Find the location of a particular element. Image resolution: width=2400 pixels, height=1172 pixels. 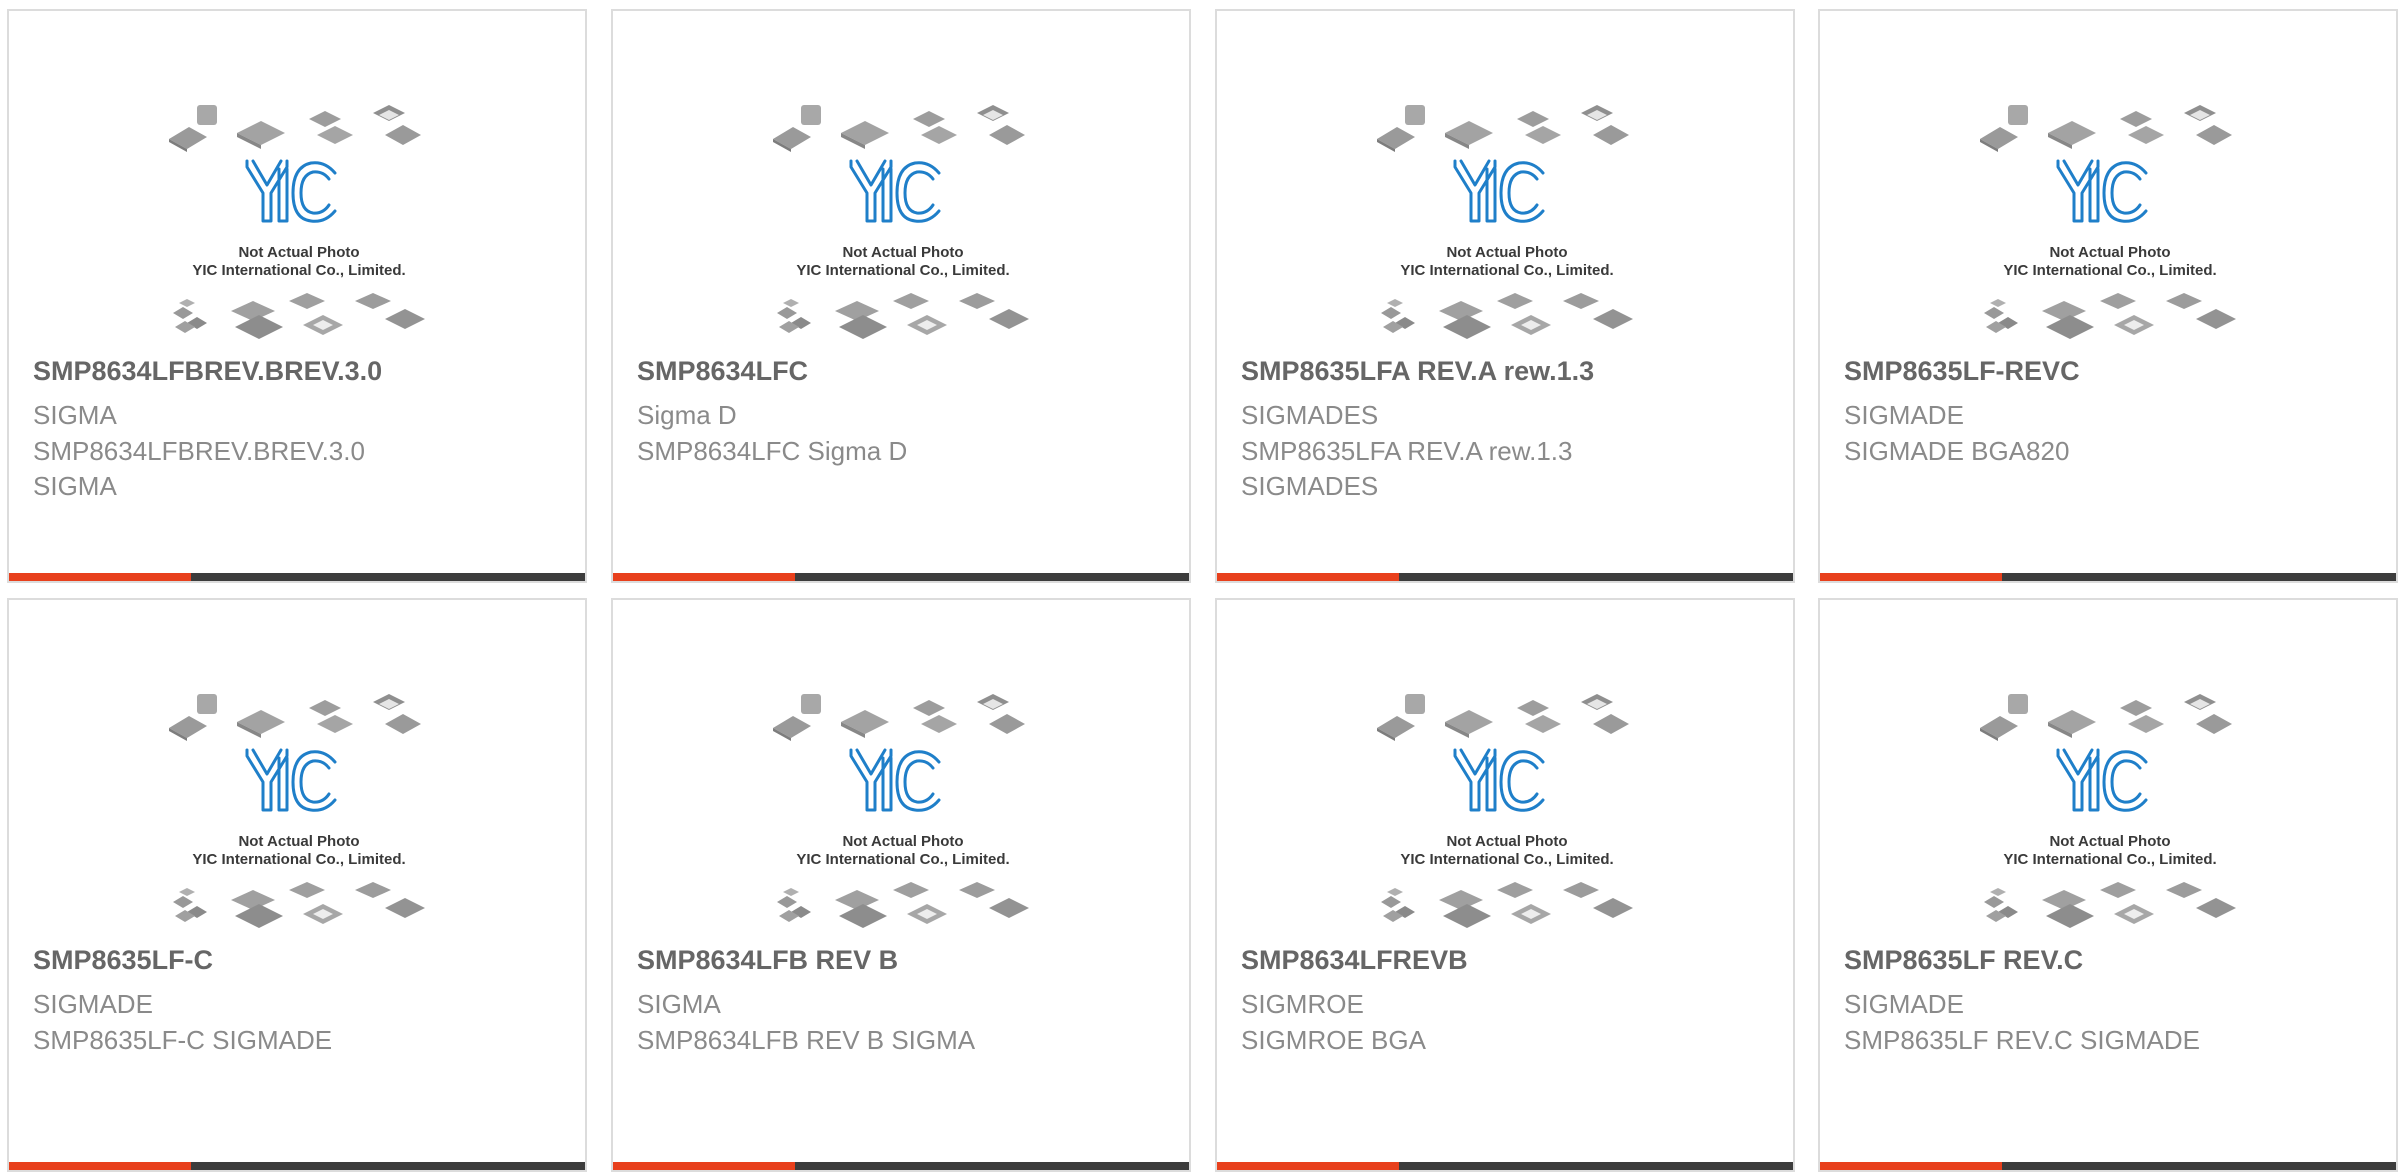

part-number: SMP8634LFB REV B is located at coordinates (767, 960).